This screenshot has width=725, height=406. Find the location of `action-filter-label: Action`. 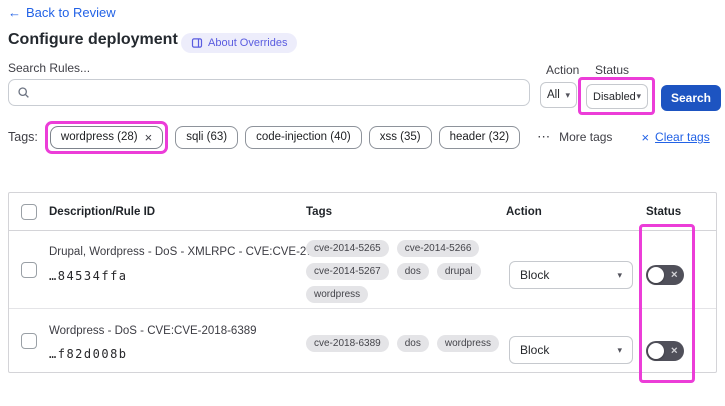

action-filter-label: Action is located at coordinates (563, 70).